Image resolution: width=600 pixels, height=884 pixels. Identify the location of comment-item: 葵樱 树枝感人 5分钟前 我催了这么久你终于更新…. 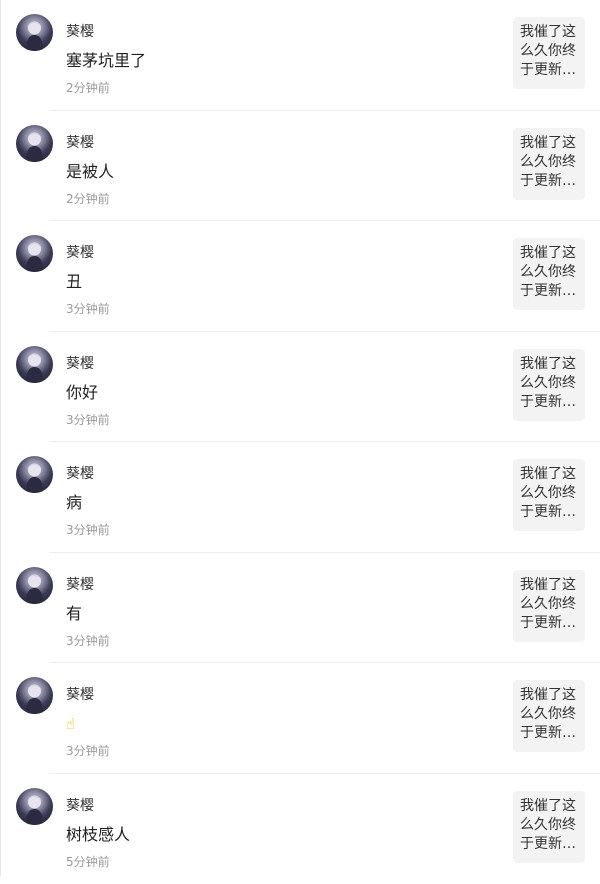
(300, 829).